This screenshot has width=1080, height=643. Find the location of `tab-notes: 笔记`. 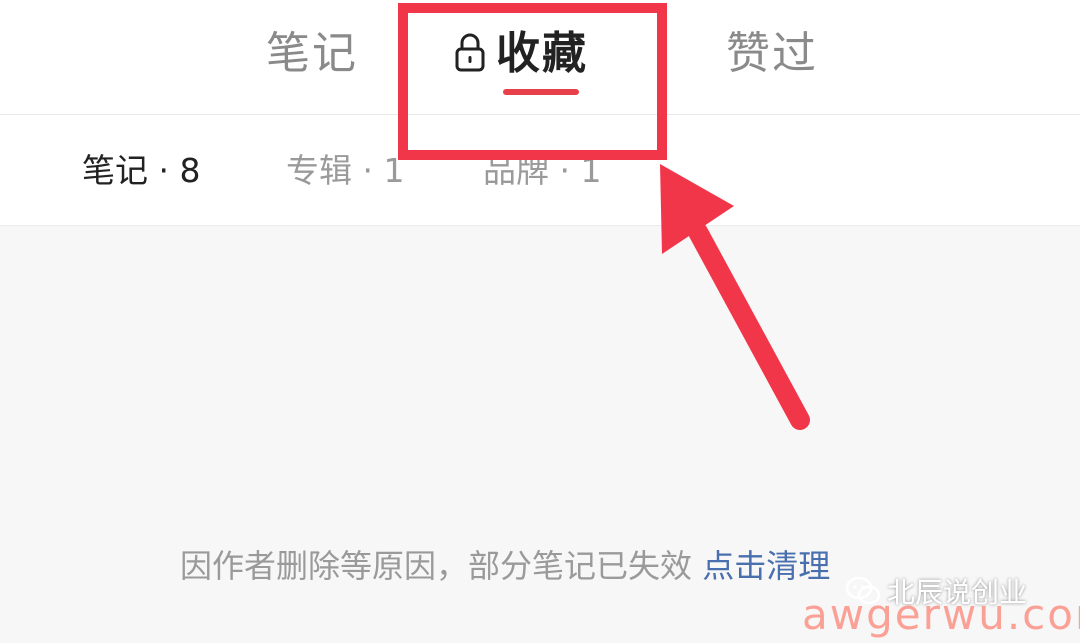

tab-notes: 笔记 is located at coordinates (312, 54).